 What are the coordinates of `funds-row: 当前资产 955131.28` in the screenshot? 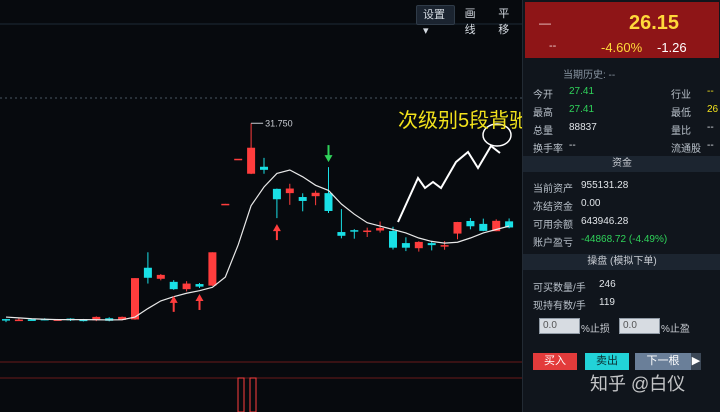 It's located at (580, 187).